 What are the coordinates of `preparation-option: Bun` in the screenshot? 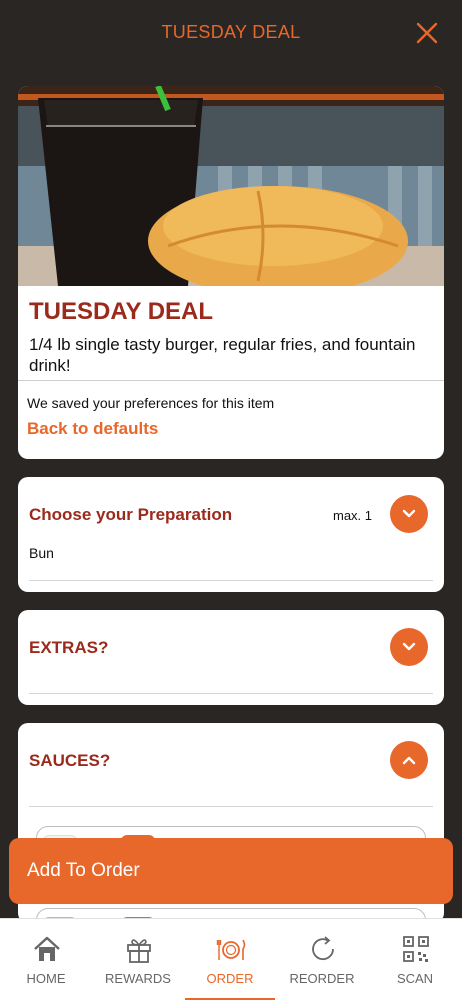 It's located at (41, 553).